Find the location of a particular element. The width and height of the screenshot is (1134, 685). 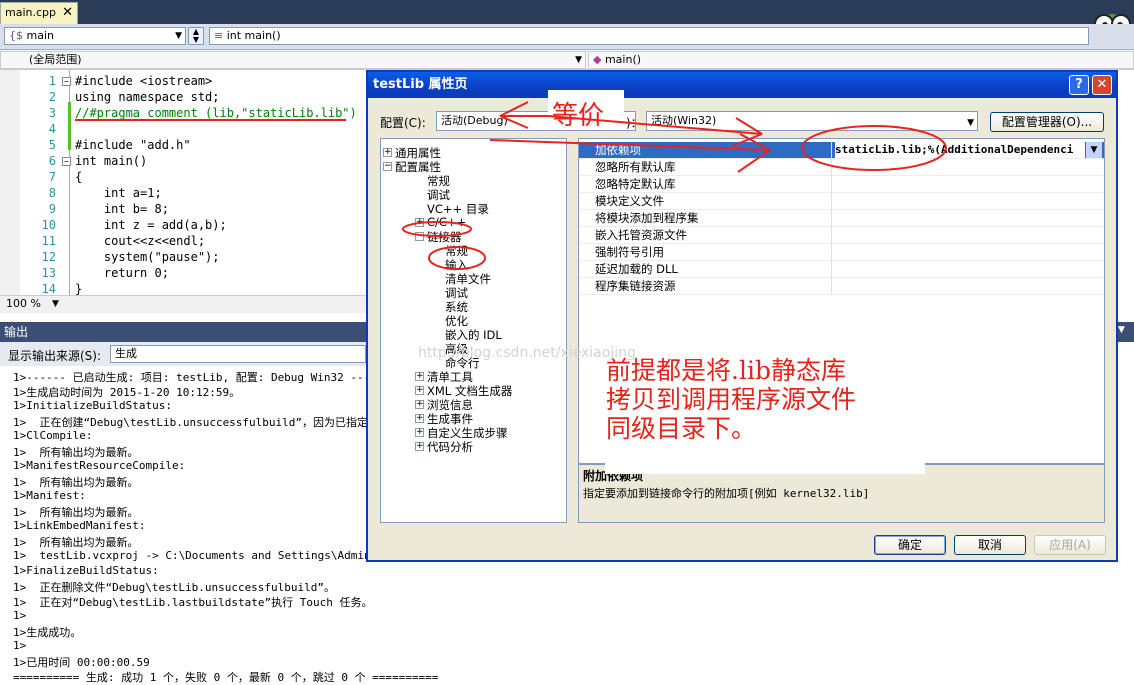

arrow-right-upper-mark is located at coordinates (655, 131).